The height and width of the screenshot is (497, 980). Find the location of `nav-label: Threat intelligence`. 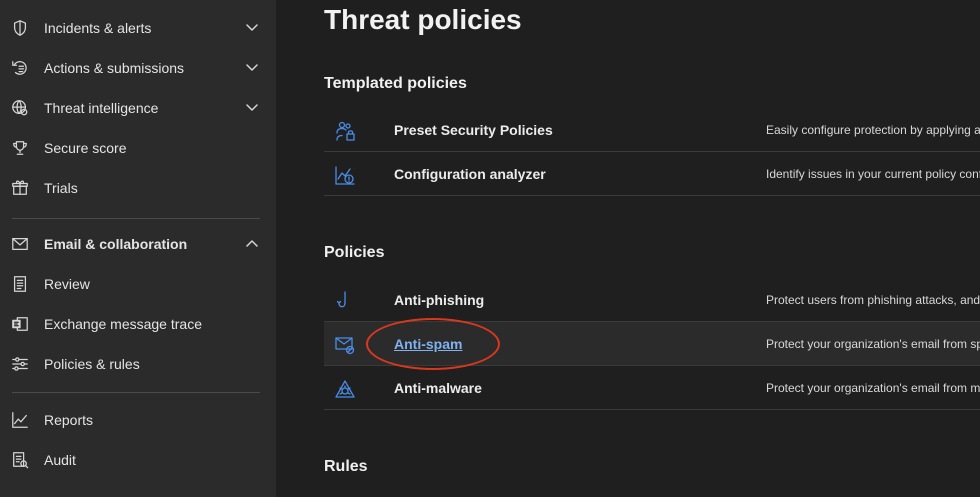

nav-label: Threat intelligence is located at coordinates (101, 108).